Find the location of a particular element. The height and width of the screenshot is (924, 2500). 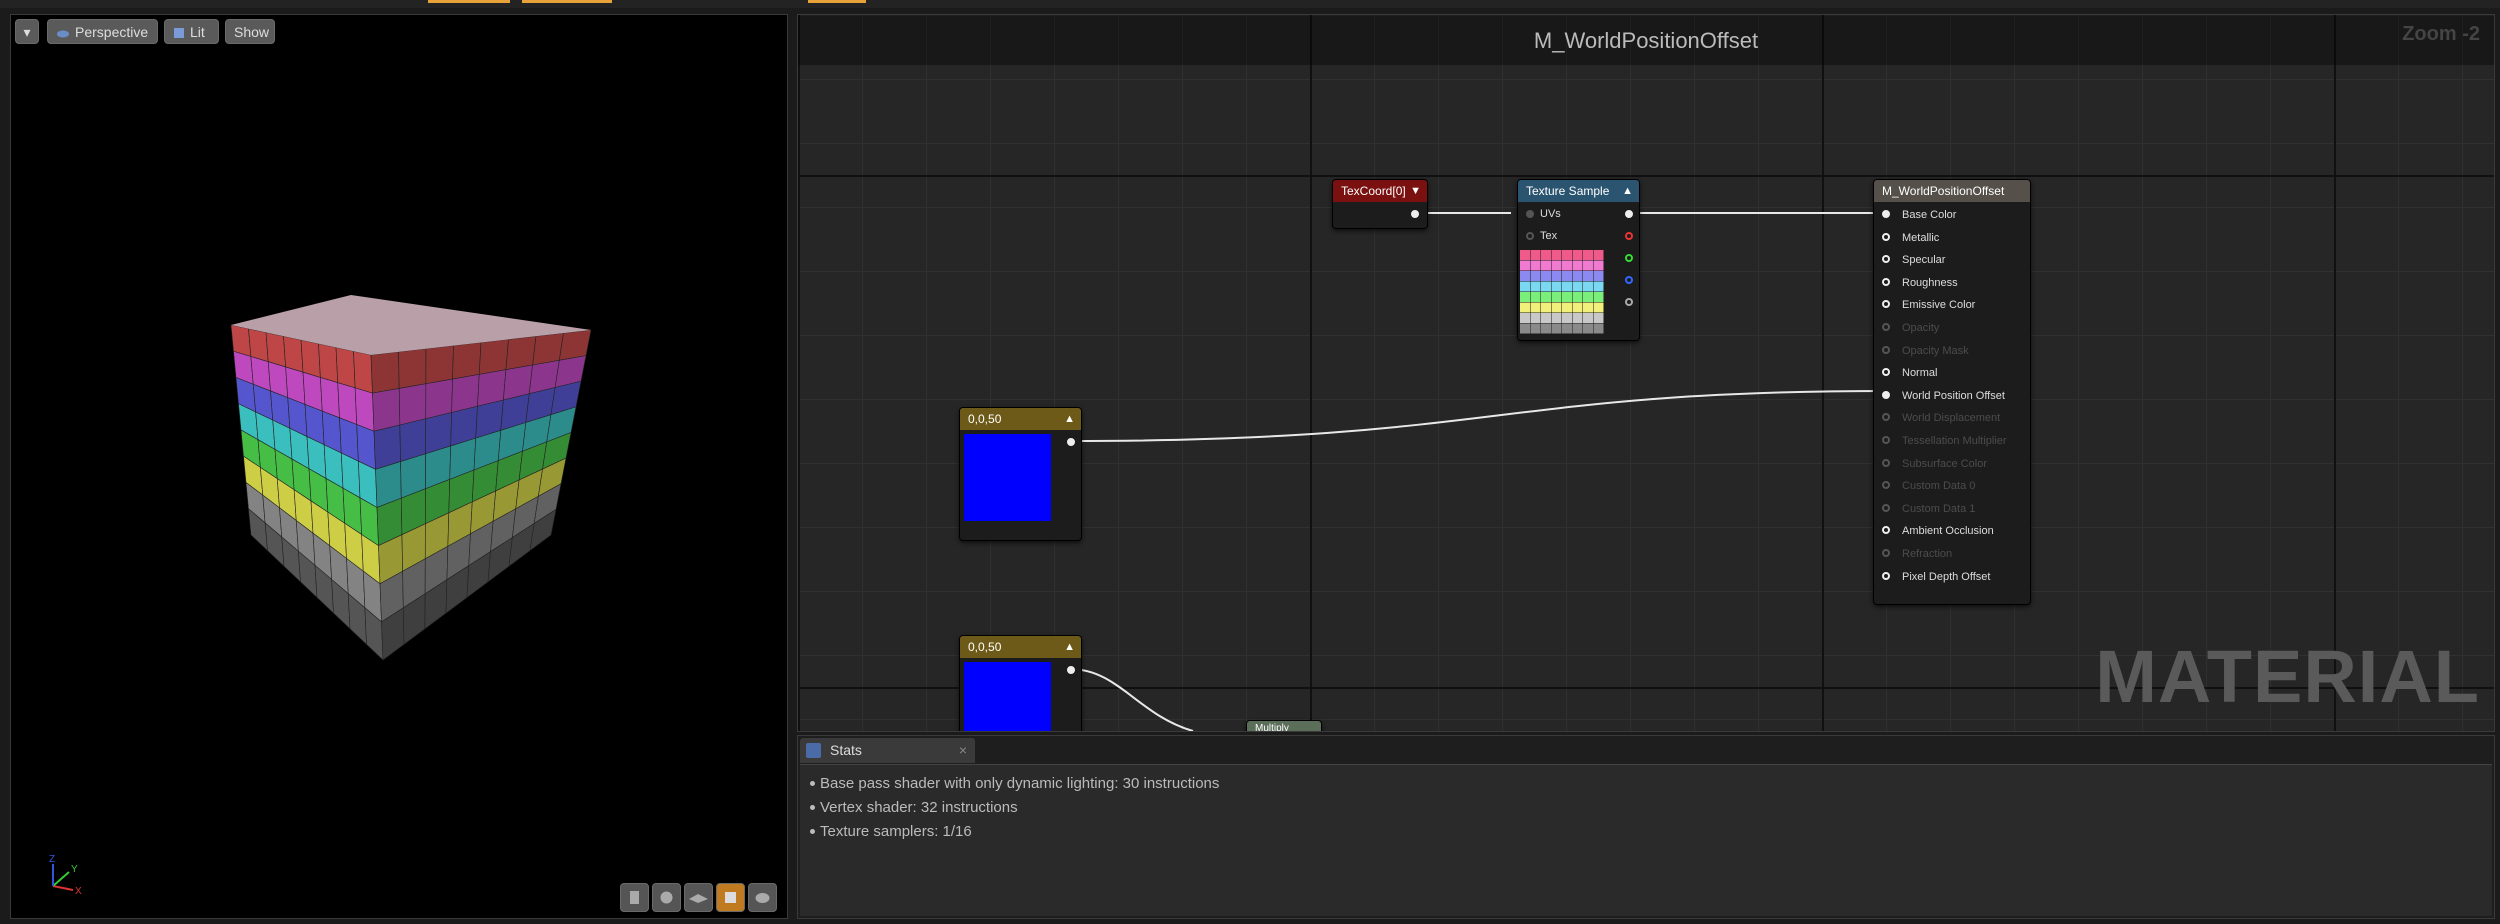

input-label: Metallic is located at coordinates (1921, 237).